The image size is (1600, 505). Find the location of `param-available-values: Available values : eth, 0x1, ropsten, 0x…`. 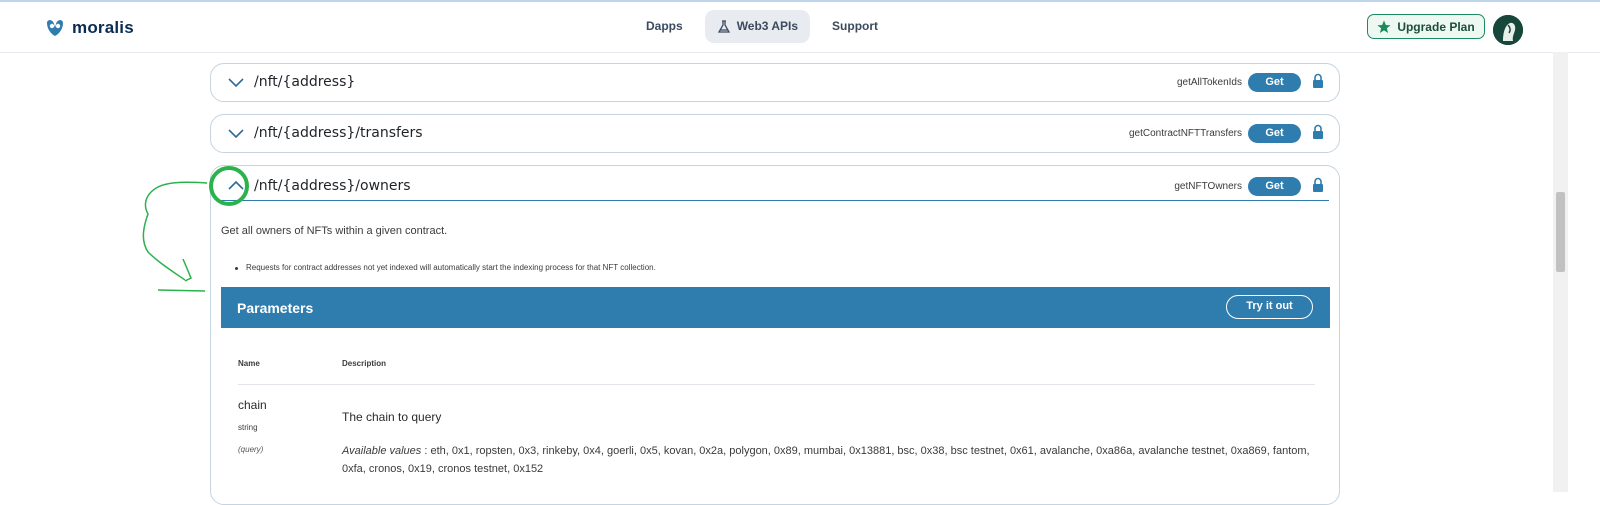

param-available-values: Available values : eth, 0x1, ropsten, 0x… is located at coordinates (827, 460).